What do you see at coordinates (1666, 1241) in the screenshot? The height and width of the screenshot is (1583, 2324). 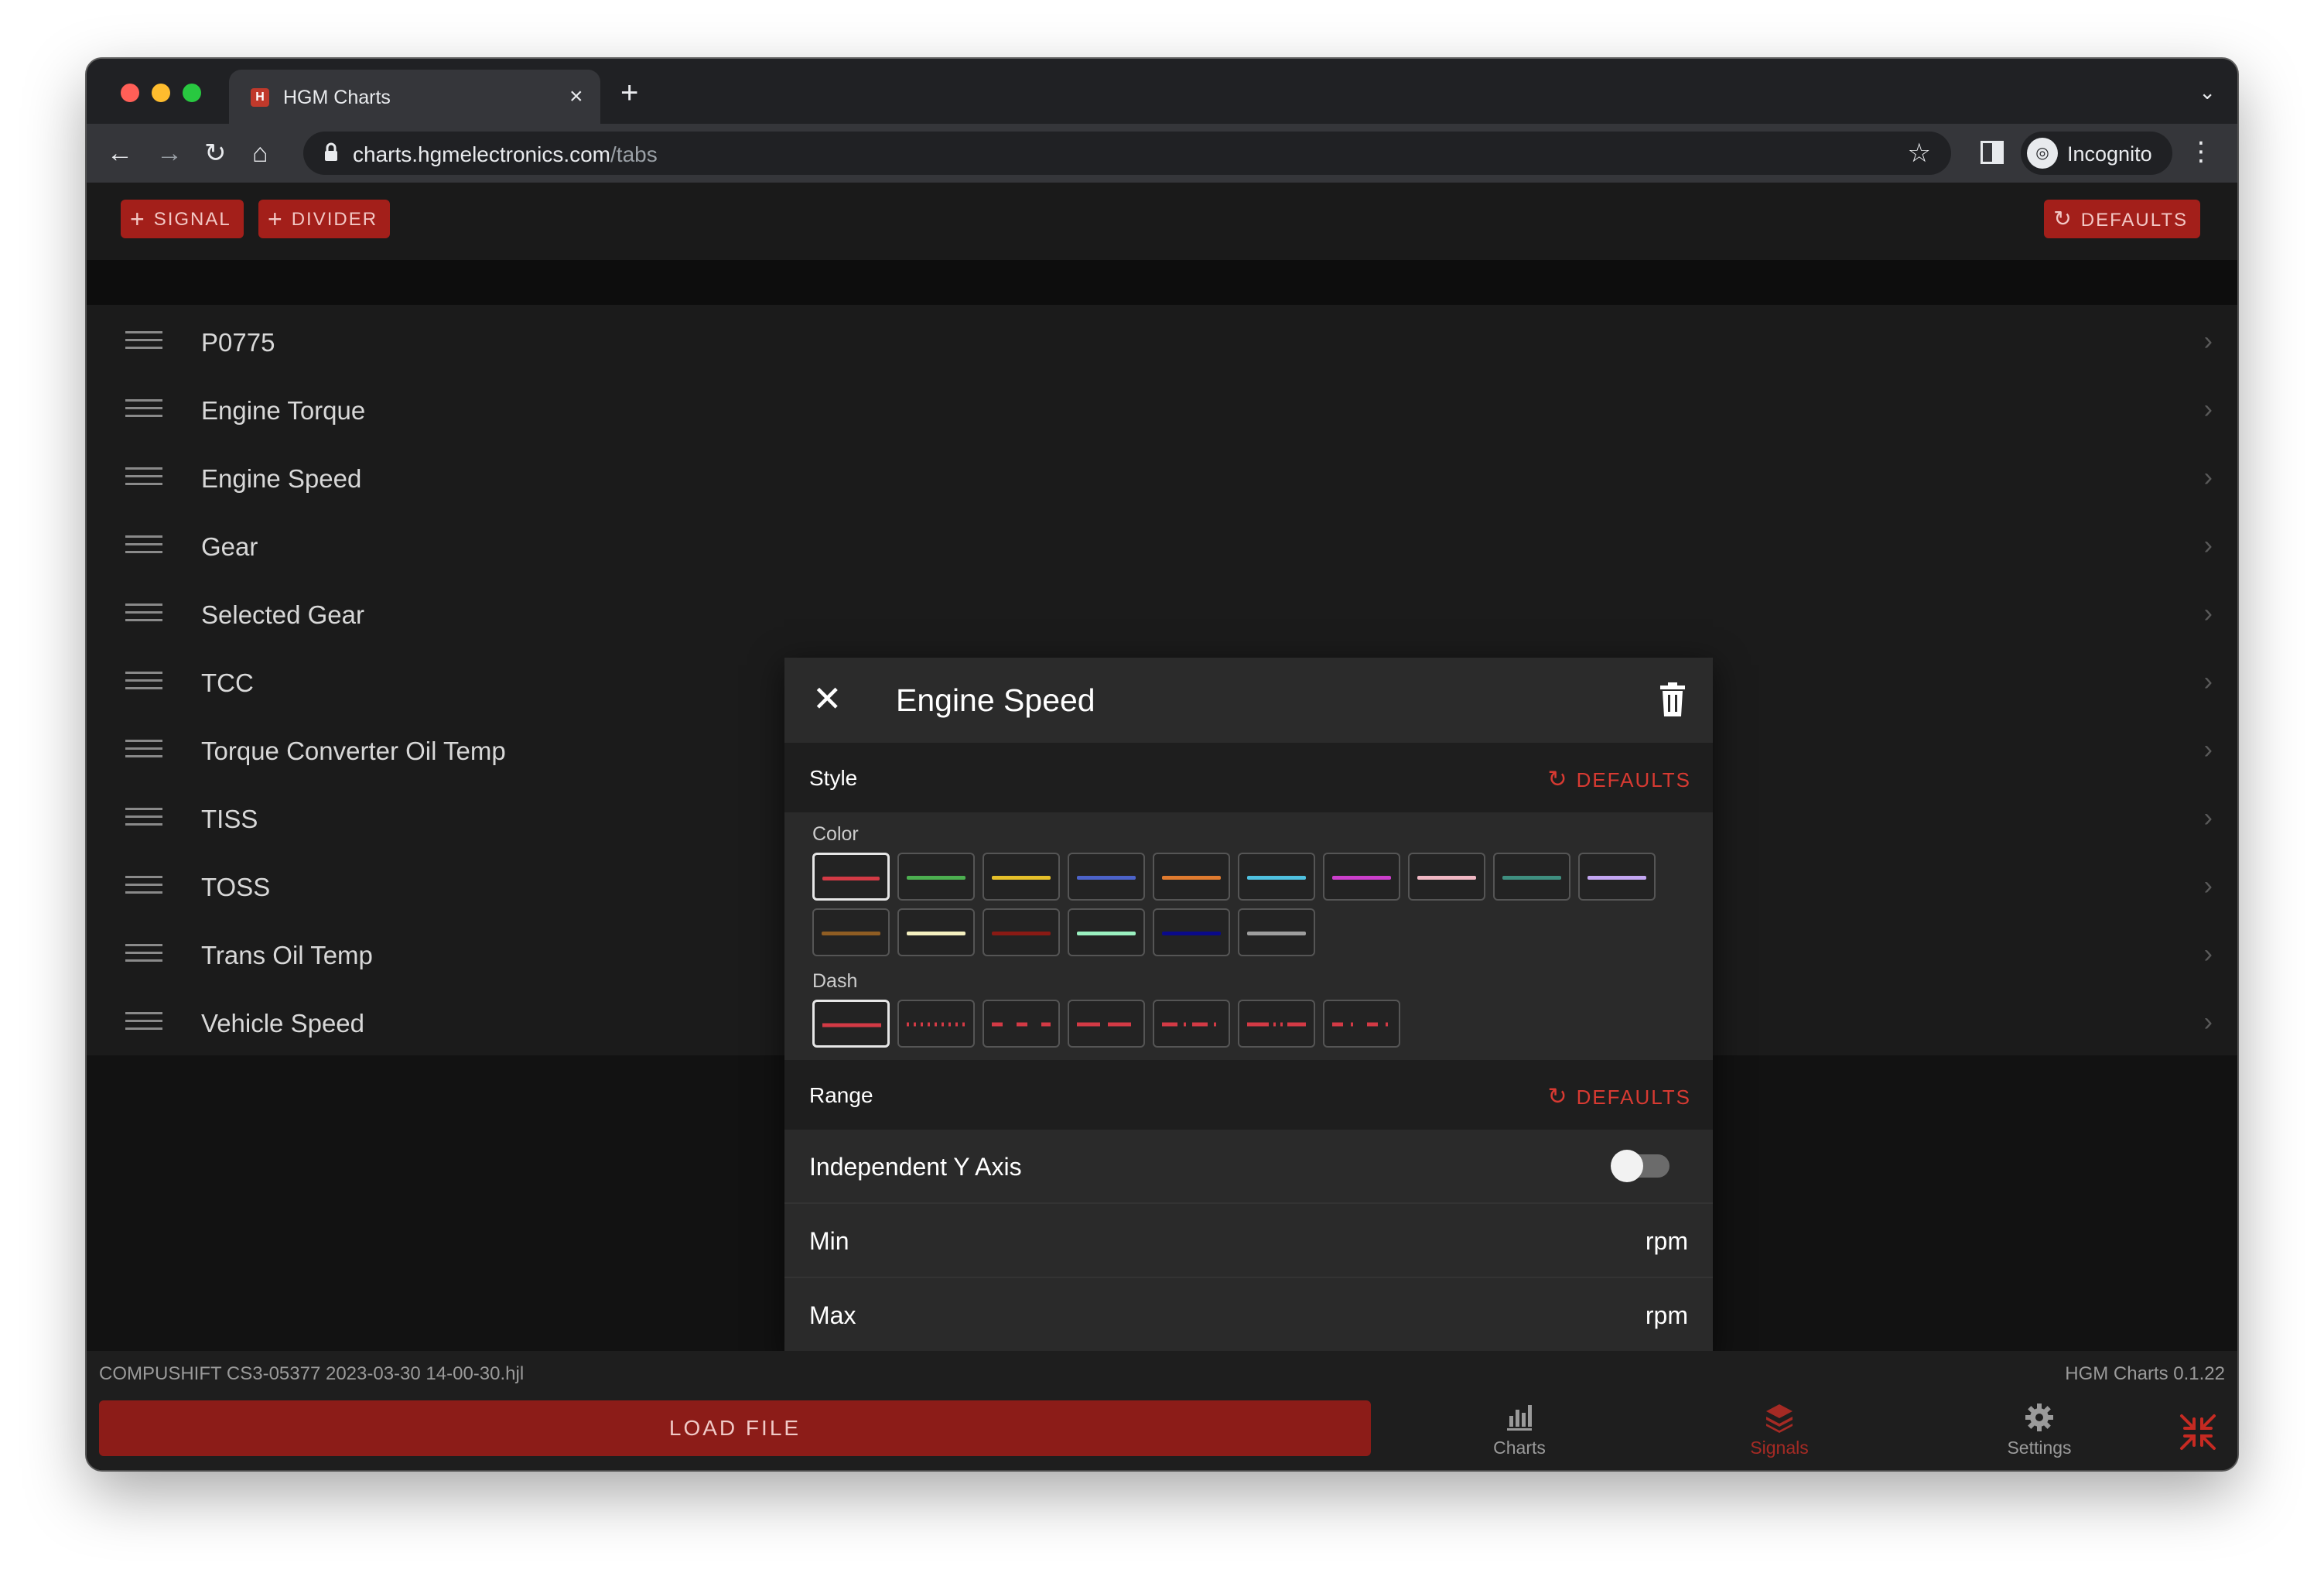 I see `min-unit: rpm` at bounding box center [1666, 1241].